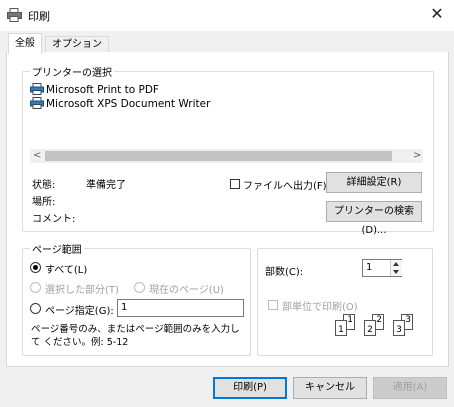  I want to click on close-icon: ✕, so click(437, 14).